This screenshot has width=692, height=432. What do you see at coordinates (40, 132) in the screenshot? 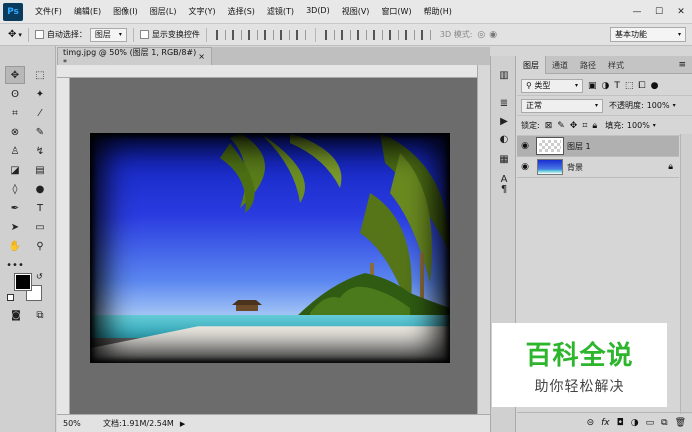
I see `brush-tool-icon: ✎` at bounding box center [40, 132].